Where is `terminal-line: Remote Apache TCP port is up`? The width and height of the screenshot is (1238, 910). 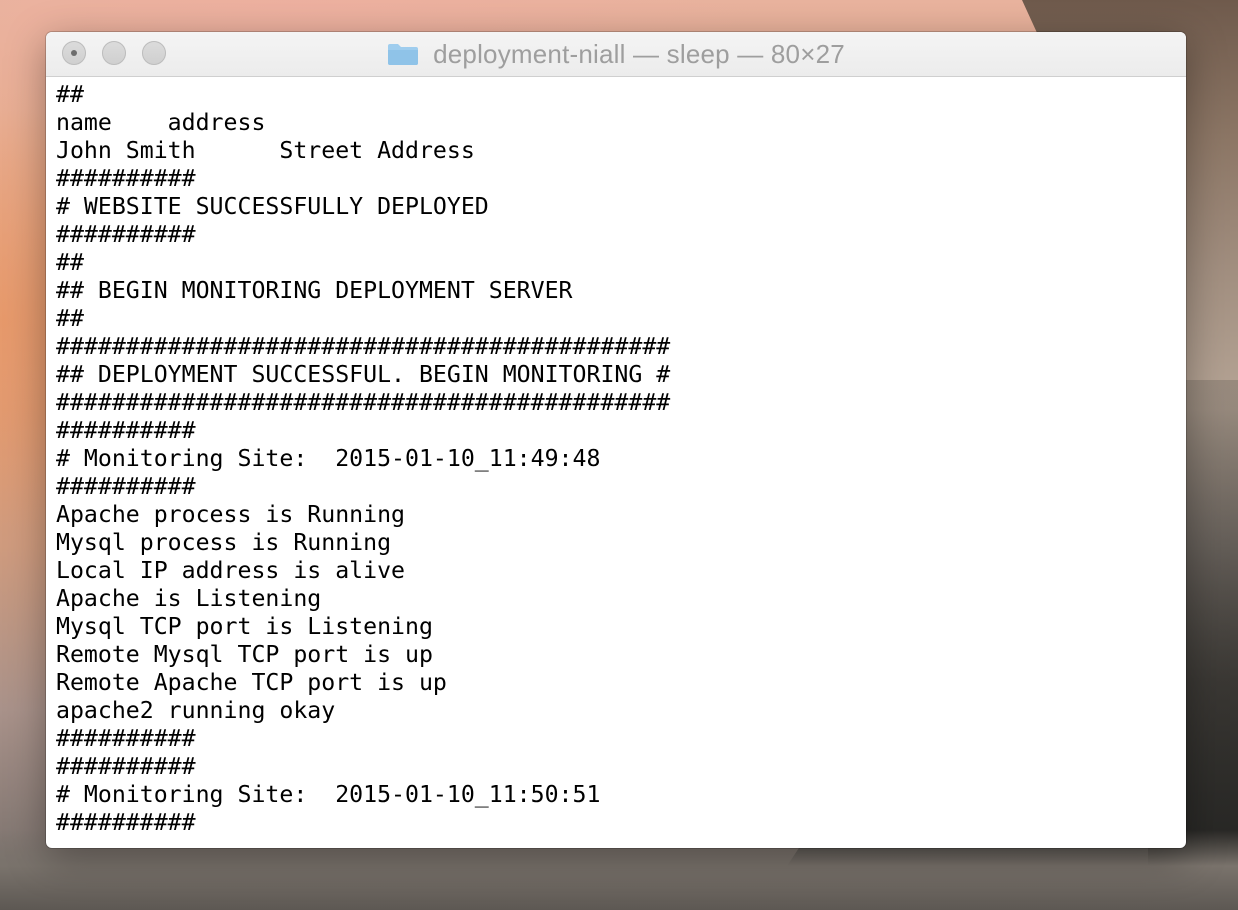
terminal-line: Remote Apache TCP port is up is located at coordinates (251, 682).